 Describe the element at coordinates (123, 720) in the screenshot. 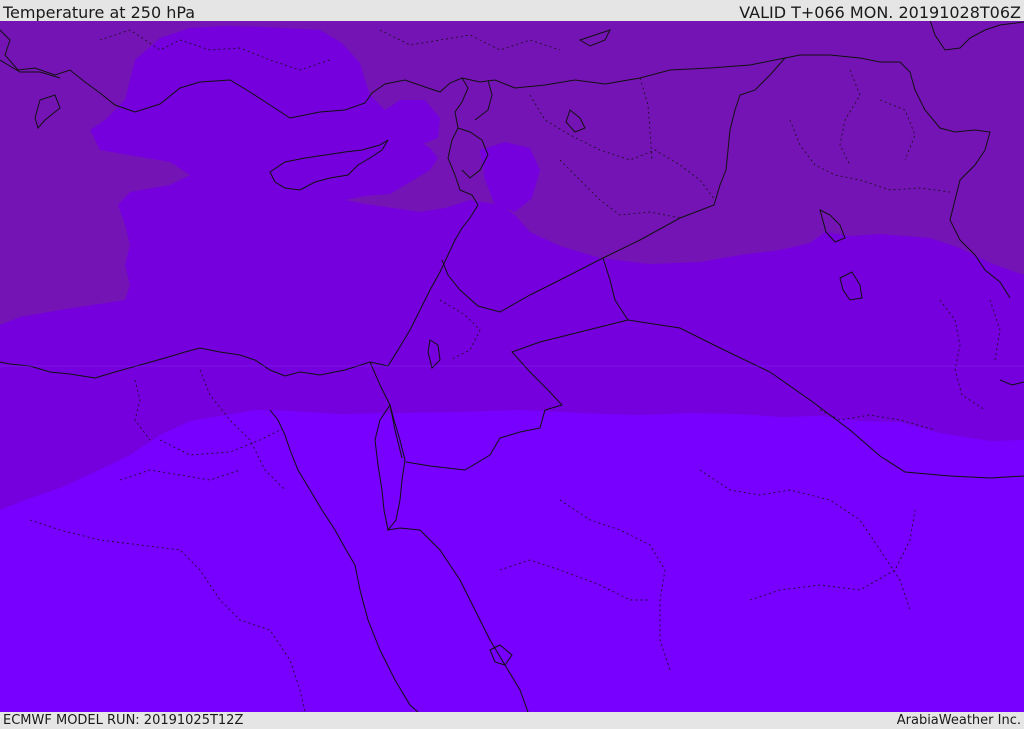

I see `model-run-label: ECMWF MODEL RUN: 20191025T12Z` at that location.